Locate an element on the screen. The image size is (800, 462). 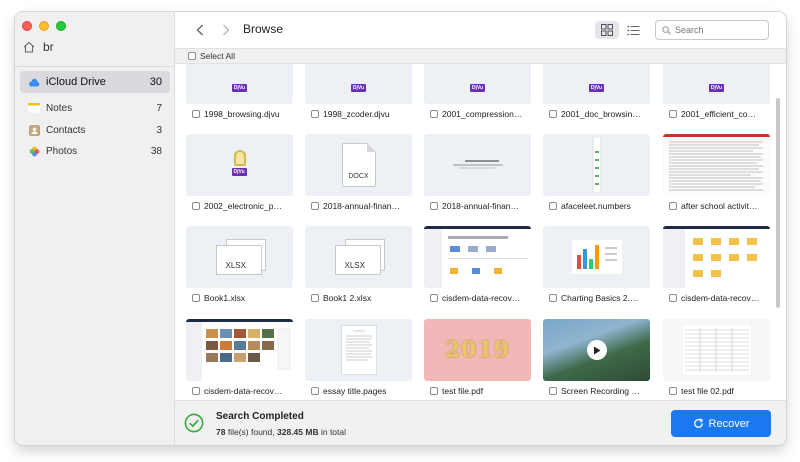
file-name: afaceleet.numbers is located at coordinates (596, 206).